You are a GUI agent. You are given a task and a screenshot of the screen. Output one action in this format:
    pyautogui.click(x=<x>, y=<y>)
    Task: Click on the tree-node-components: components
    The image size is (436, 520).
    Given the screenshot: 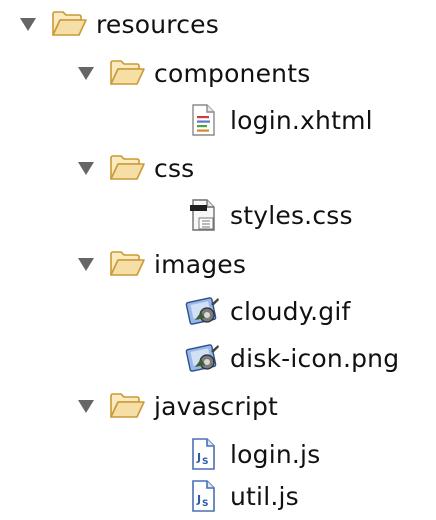 What is the action you would take?
    pyautogui.click(x=193, y=73)
    